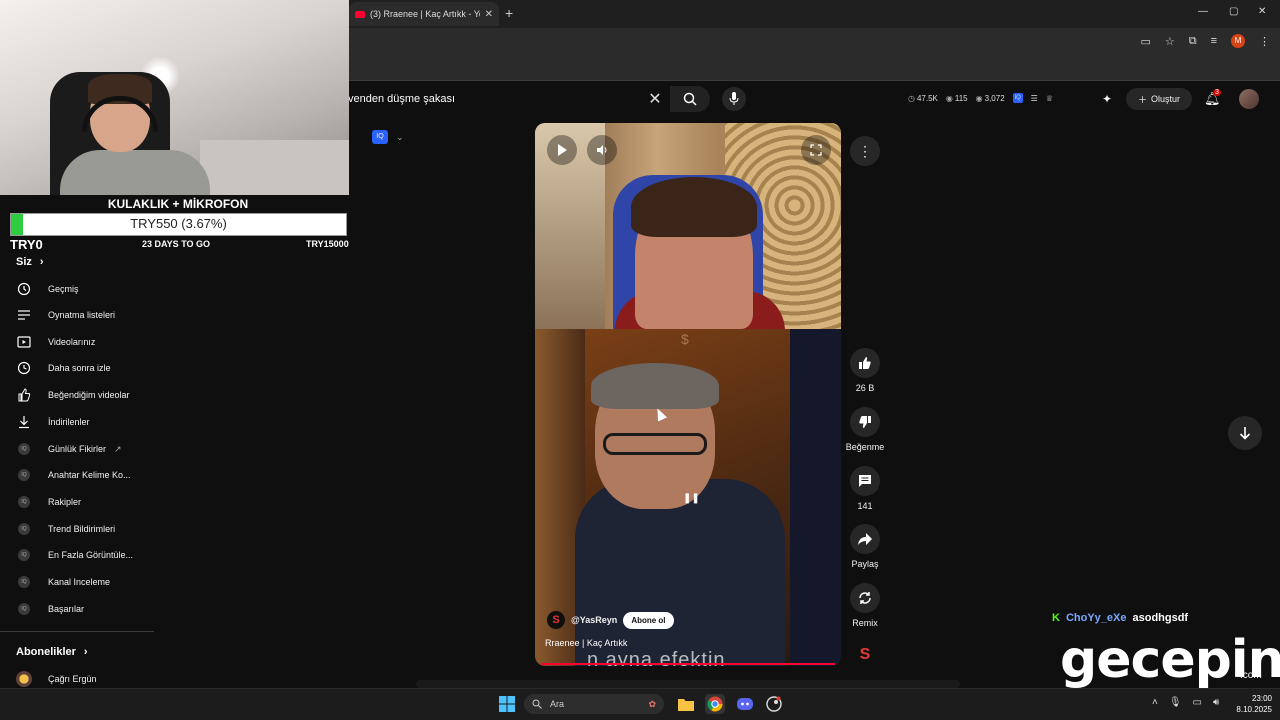 The width and height of the screenshot is (1280, 720). I want to click on channel-handle: @YasReyn, so click(594, 620).